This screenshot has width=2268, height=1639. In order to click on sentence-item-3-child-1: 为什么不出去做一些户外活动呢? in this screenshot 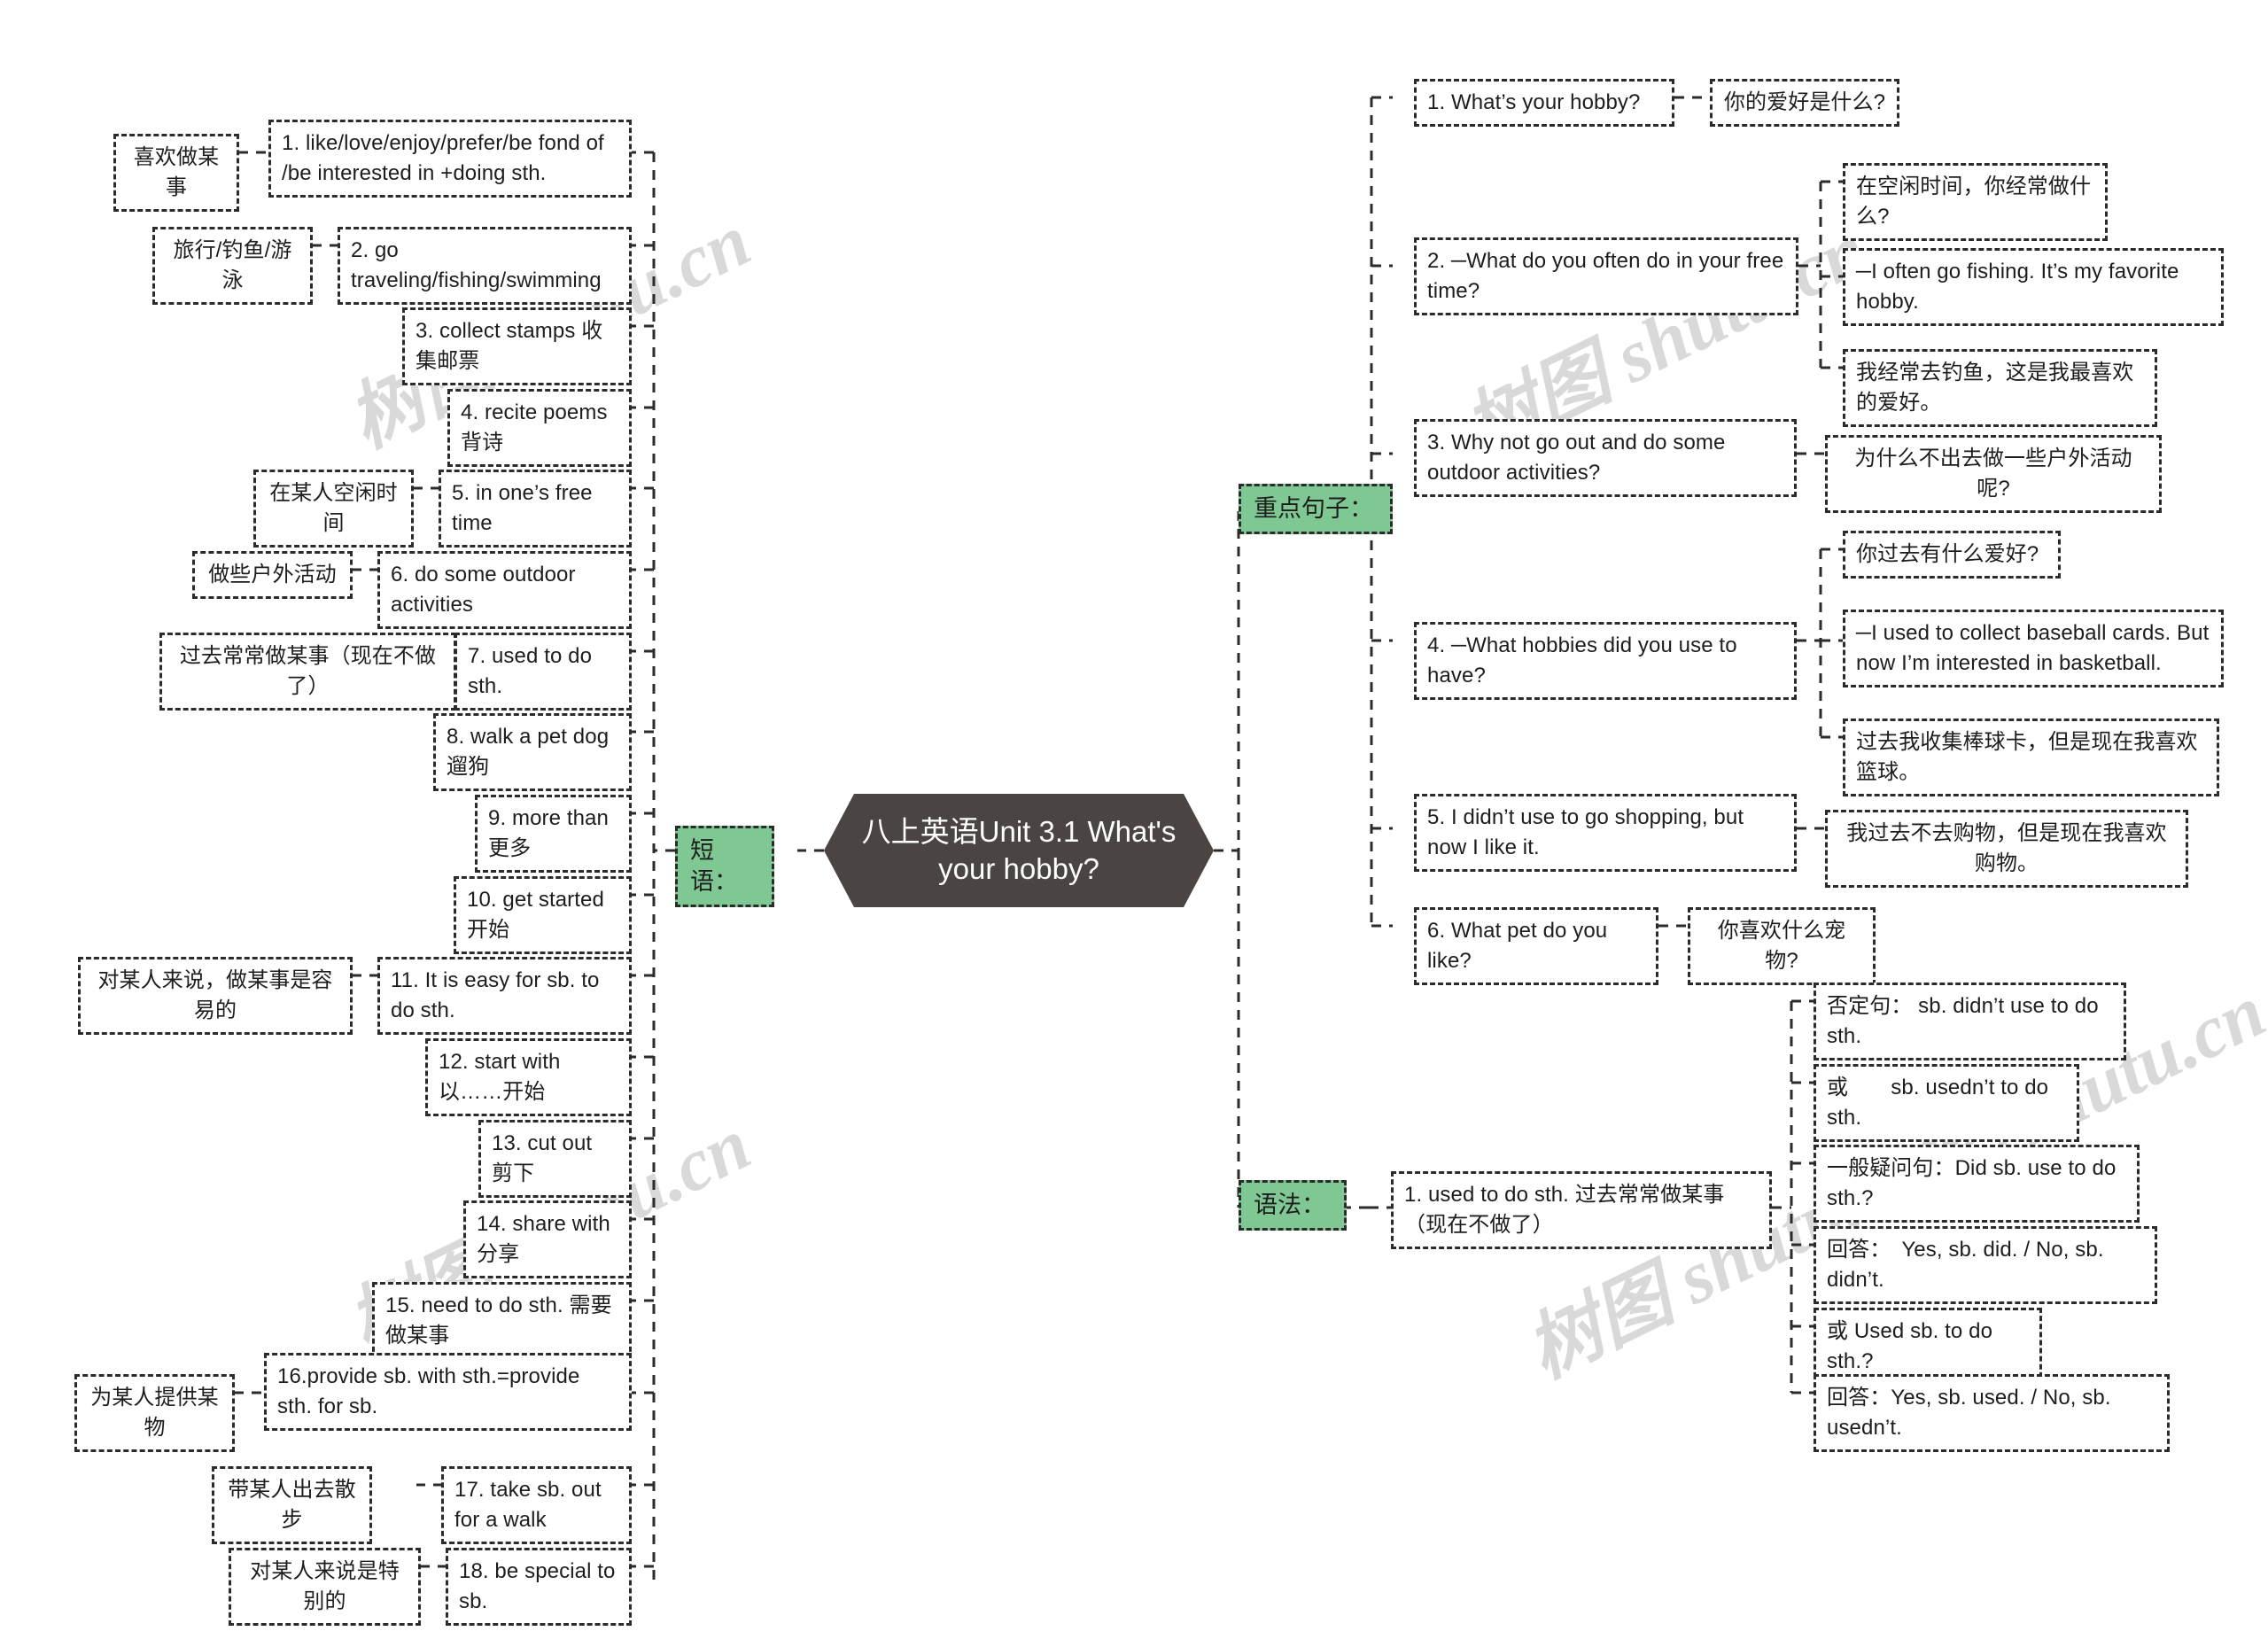, I will do `click(1993, 475)`.